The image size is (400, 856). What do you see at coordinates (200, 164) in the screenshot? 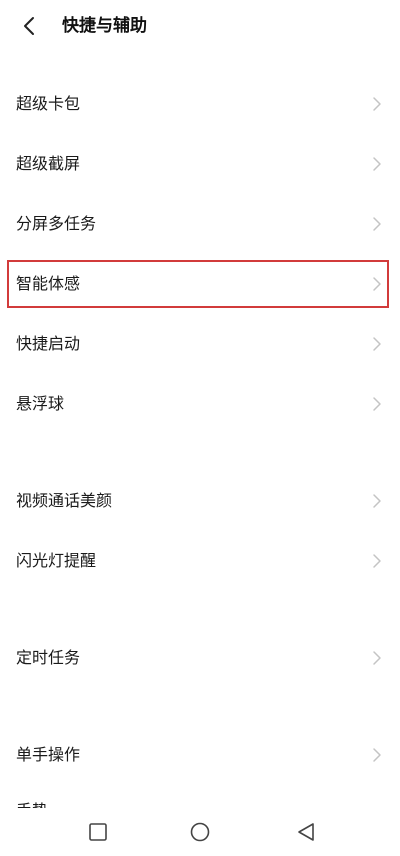
I see `list-item-super-screenshot: 超级截屏` at bounding box center [200, 164].